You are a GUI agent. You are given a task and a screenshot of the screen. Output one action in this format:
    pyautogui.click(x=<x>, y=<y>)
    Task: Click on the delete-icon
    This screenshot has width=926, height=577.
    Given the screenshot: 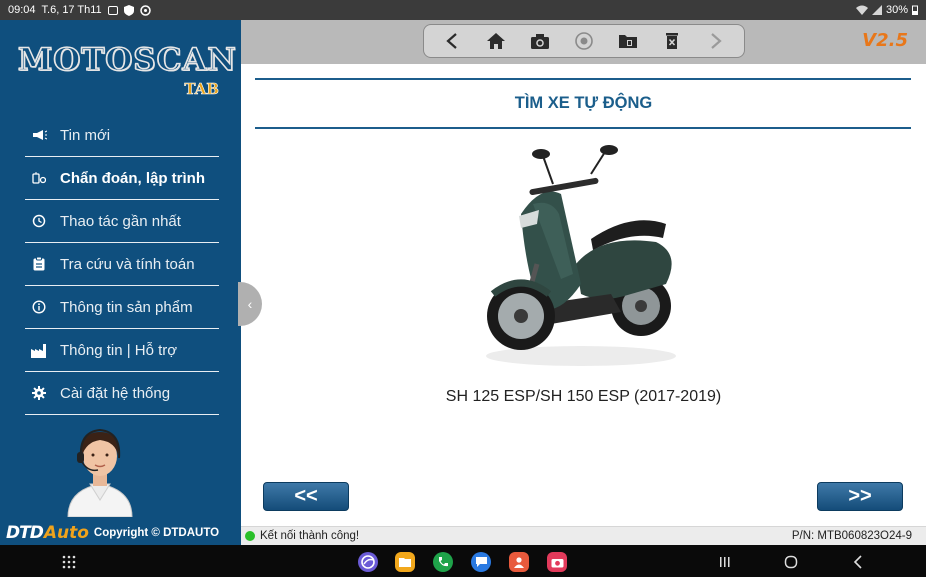 What is the action you would take?
    pyautogui.click(x=672, y=41)
    